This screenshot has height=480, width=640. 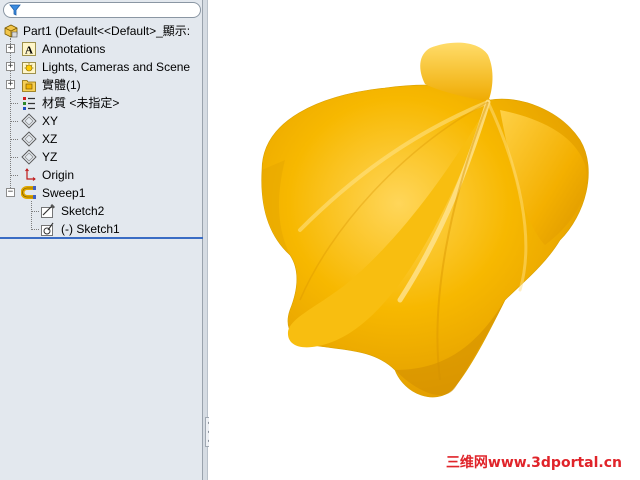 What do you see at coordinates (30, 174) in the screenshot?
I see `origin-icon` at bounding box center [30, 174].